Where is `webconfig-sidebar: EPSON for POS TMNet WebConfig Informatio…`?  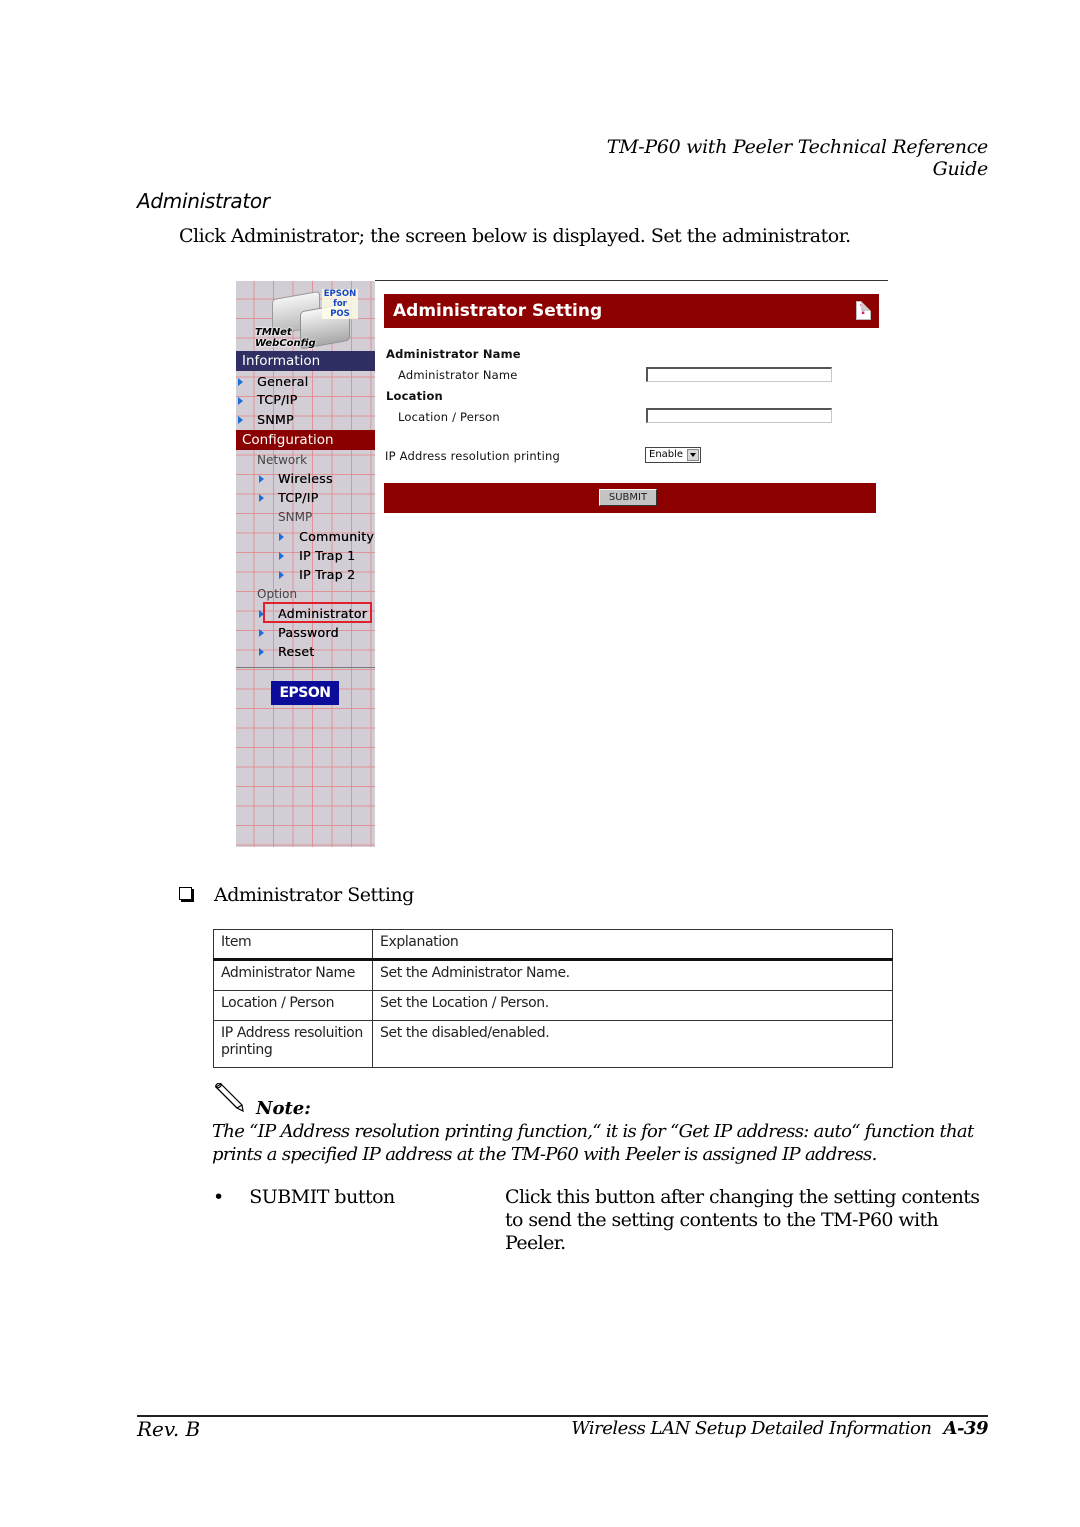
webconfig-sidebar: EPSON for POS TMNet WebConfig Informatio… is located at coordinates (305, 564).